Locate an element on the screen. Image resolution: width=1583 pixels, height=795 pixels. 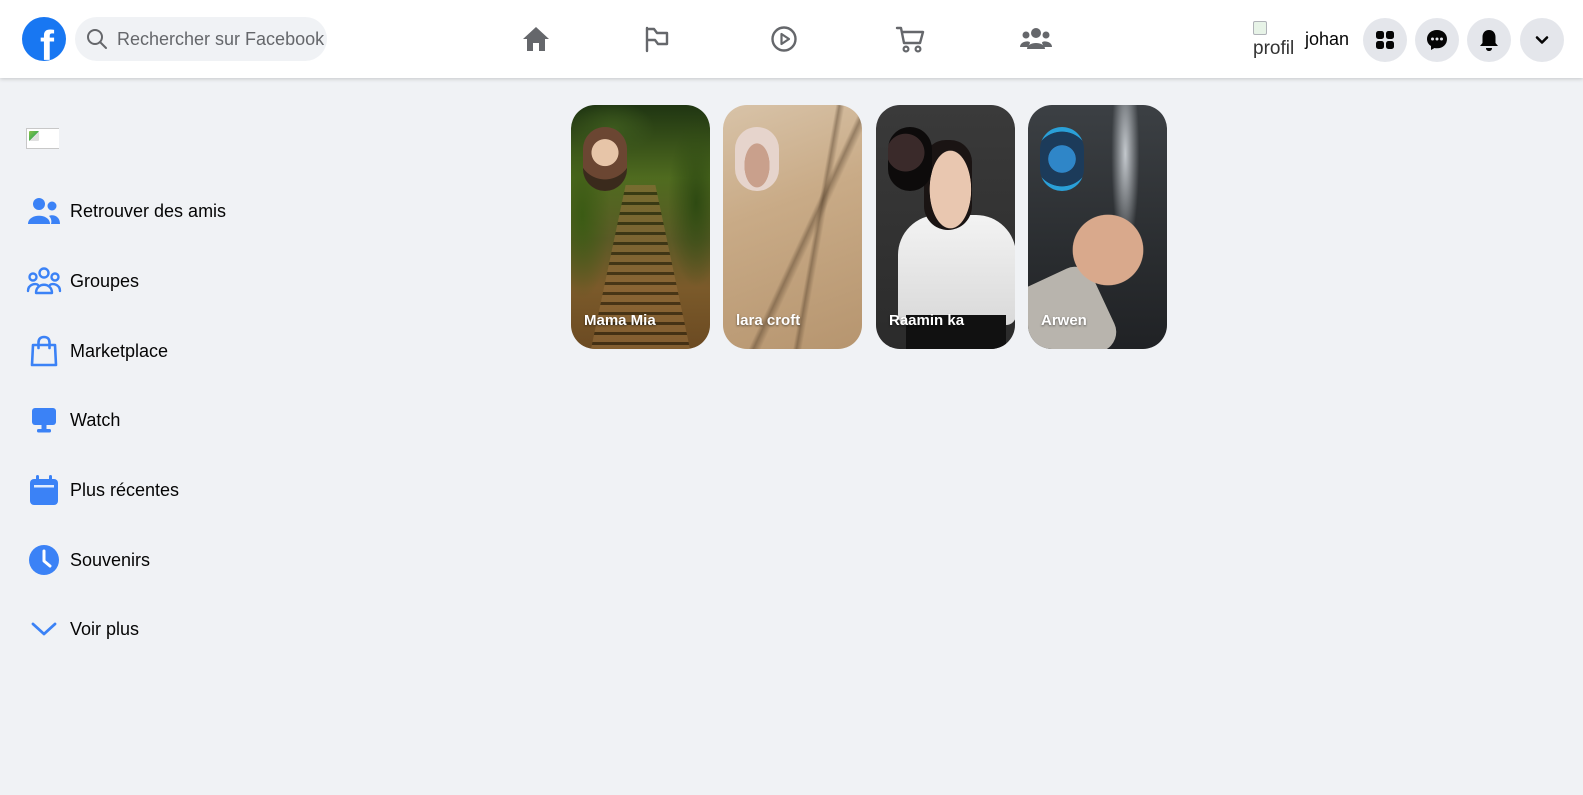
sidebar-item-label: Souvenirs is located at coordinates (110, 559).